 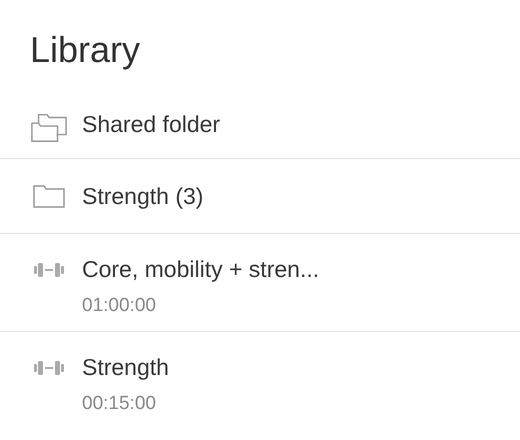 What do you see at coordinates (49, 196) in the screenshot?
I see `folder-icon` at bounding box center [49, 196].